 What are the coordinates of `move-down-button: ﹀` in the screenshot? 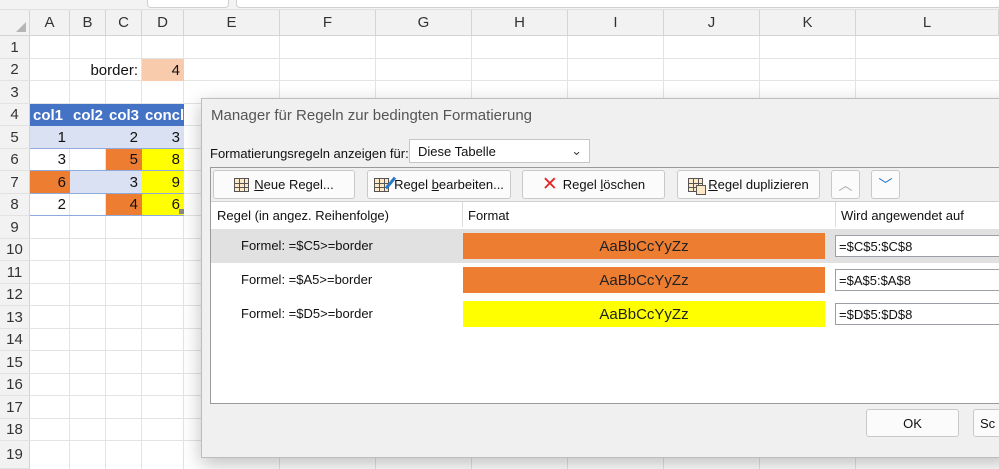 It's located at (885, 184).